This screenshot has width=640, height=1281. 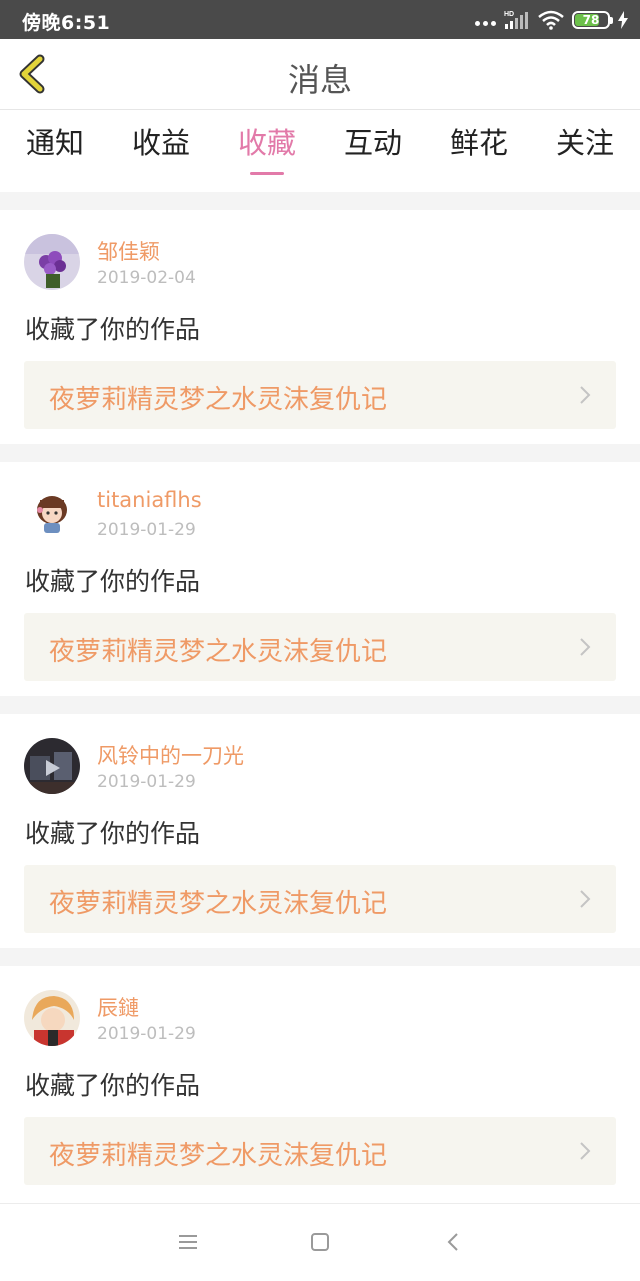 I want to click on back-icon, so click(x=454, y=1242).